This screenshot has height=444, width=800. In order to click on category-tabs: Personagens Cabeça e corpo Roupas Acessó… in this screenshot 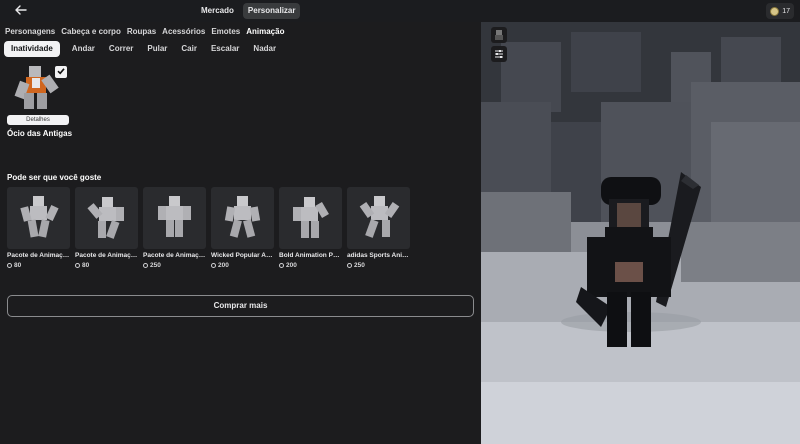, I will do `click(144, 31)`.